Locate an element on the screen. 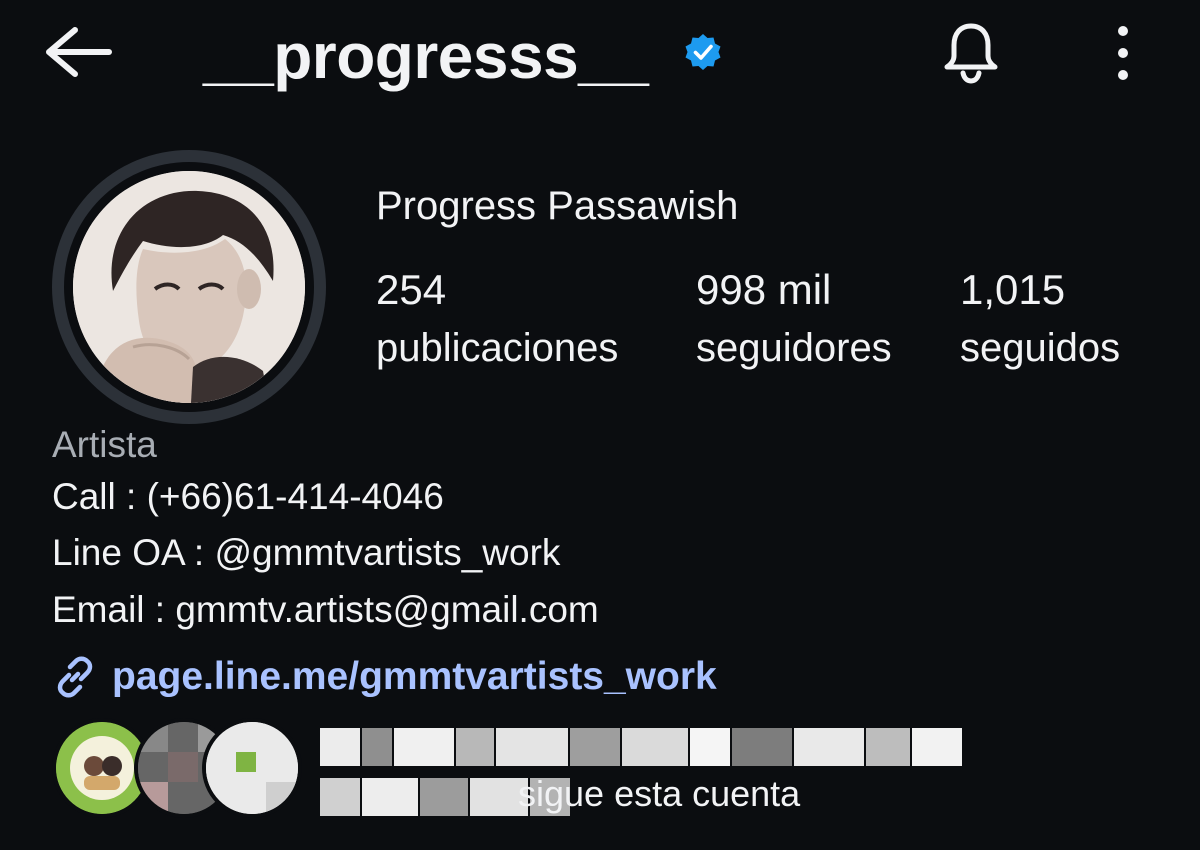 The width and height of the screenshot is (1200, 850). followers-stat: 998 mil seguidores is located at coordinates (794, 319).